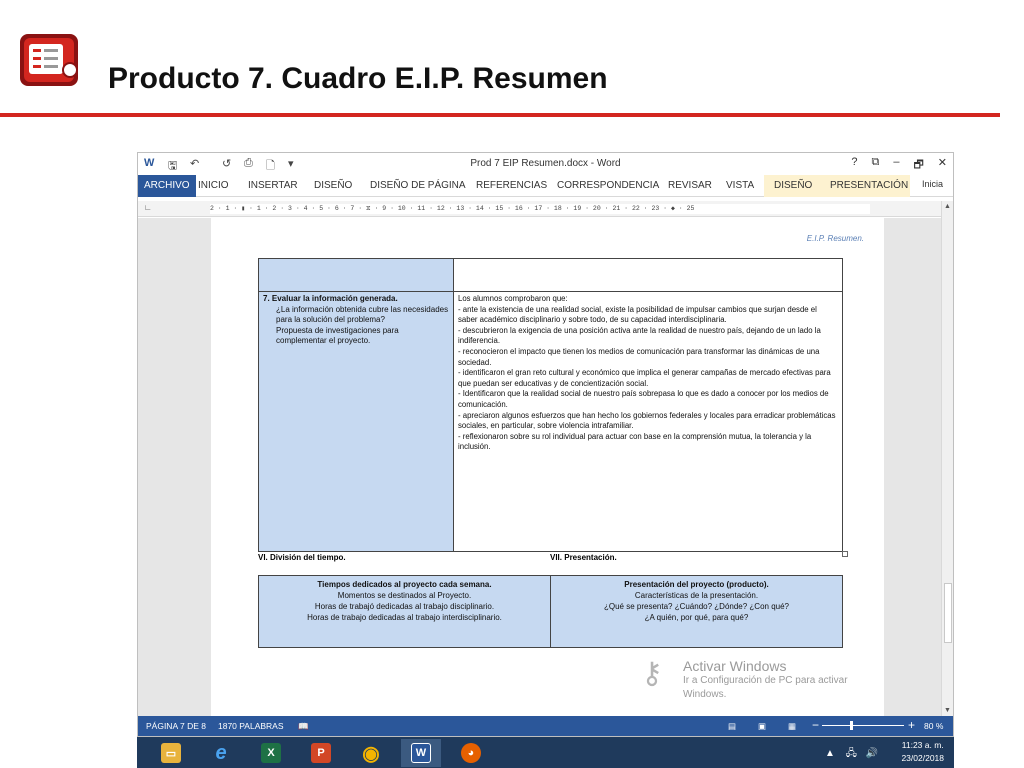  Describe the element at coordinates (933, 726) in the screenshot. I see `zoom-level: 80 %` at that location.